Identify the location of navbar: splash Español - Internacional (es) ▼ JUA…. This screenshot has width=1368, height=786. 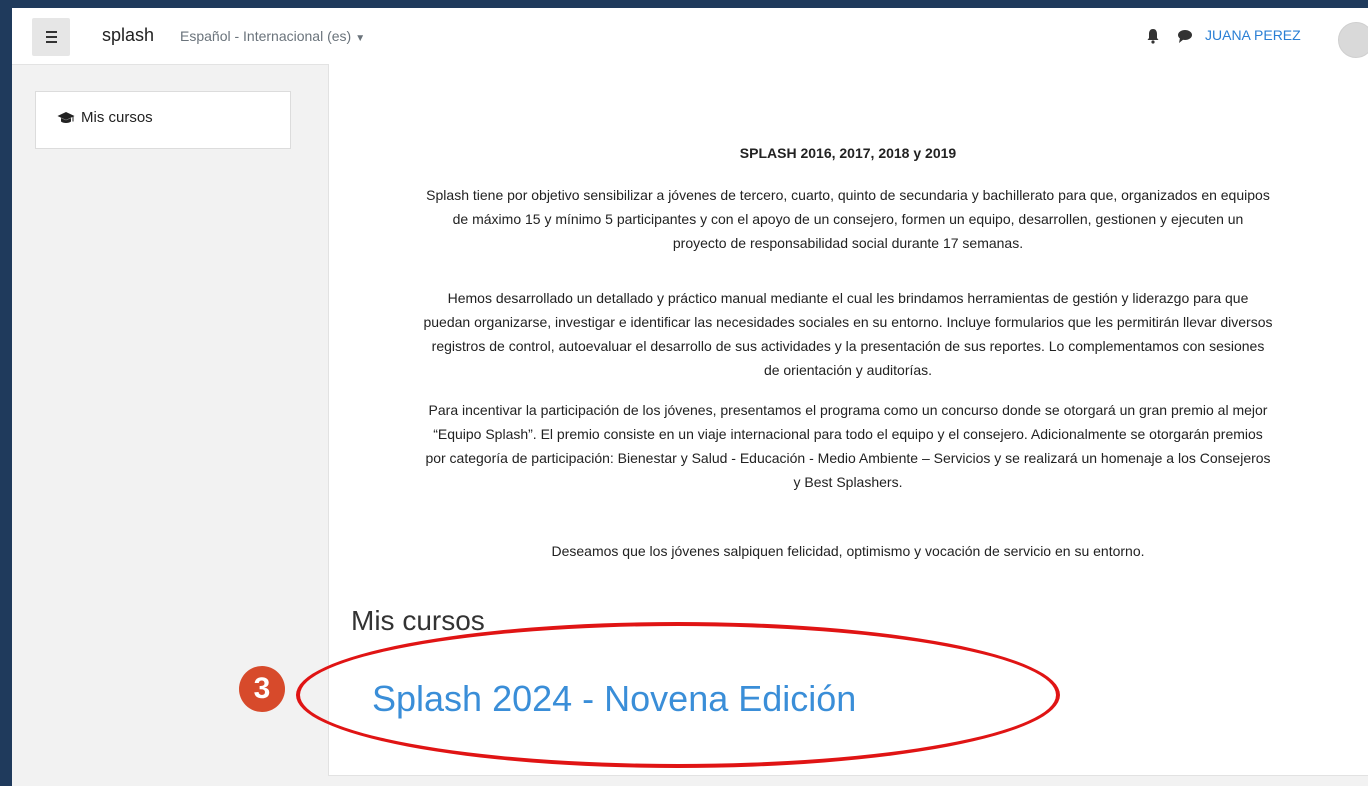
(690, 36).